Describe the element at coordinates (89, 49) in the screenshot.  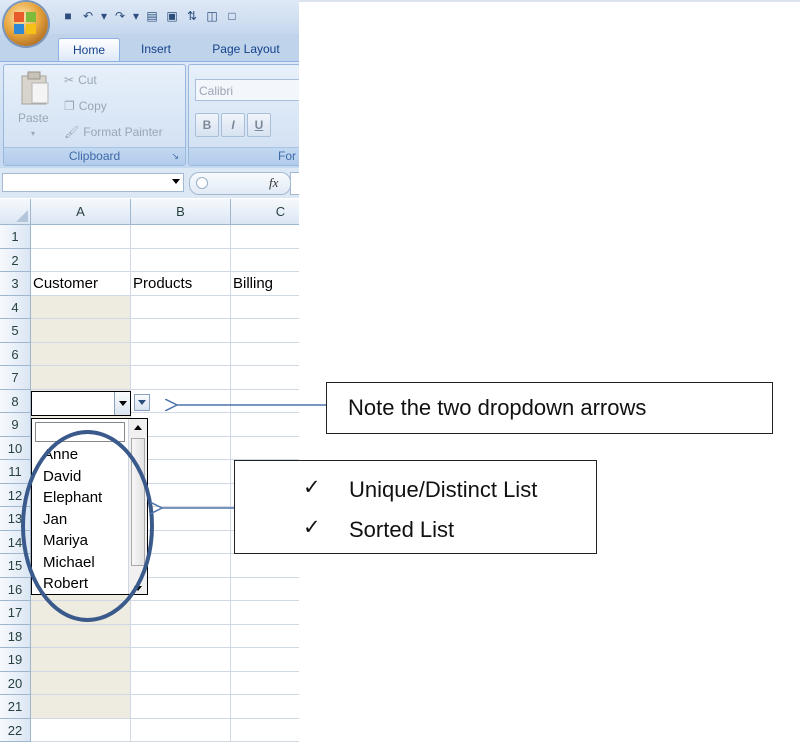
I see `tab-home: Home` at that location.